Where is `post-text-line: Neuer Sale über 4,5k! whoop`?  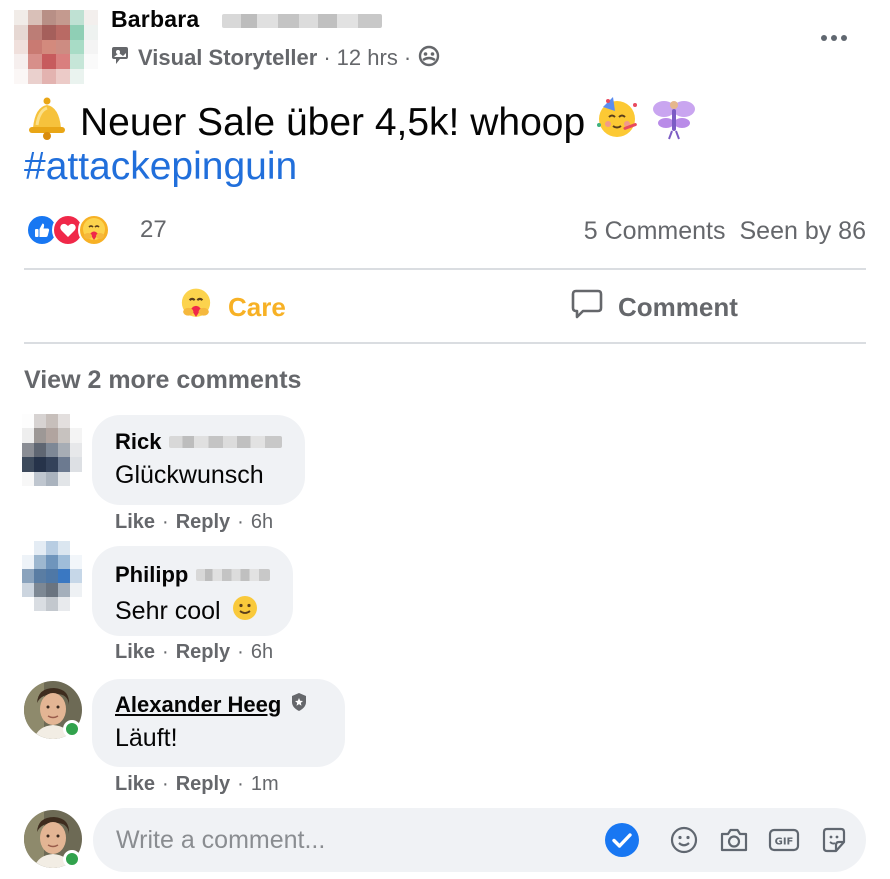
post-text-line: Neuer Sale über 4,5k! whoop is located at coordinates (360, 123).